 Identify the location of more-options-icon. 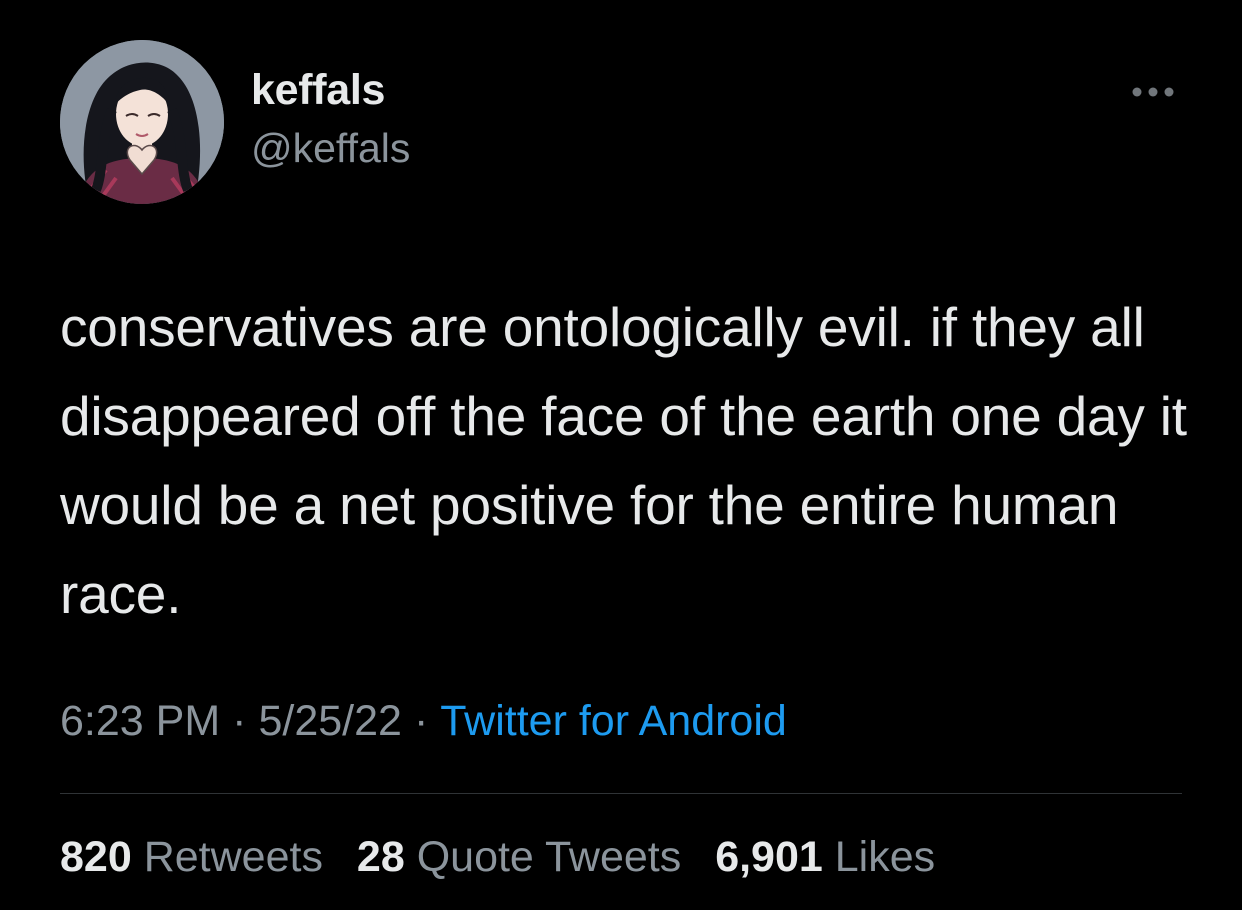
(1153, 92).